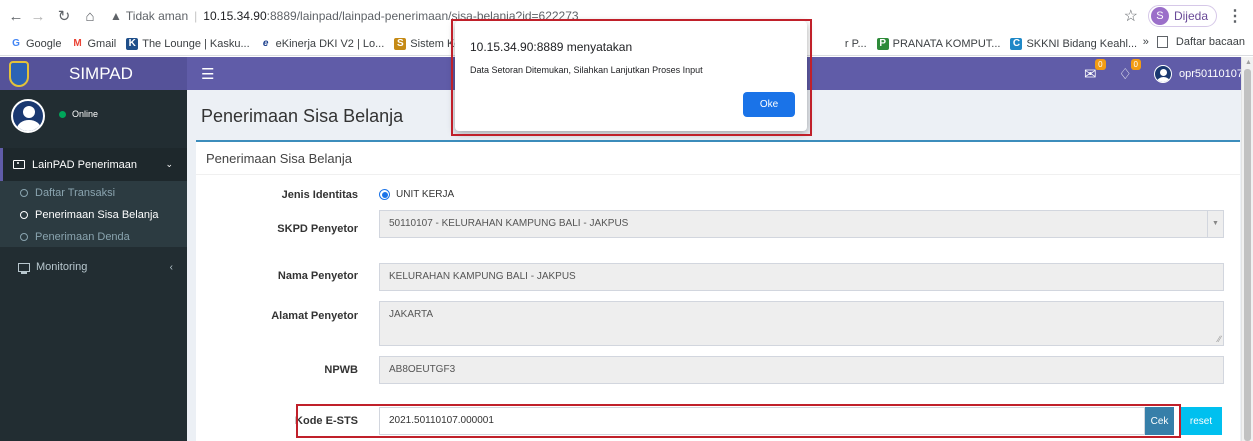 The width and height of the screenshot is (1253, 441). I want to click on profile-button: S Dijeda, so click(1182, 16).